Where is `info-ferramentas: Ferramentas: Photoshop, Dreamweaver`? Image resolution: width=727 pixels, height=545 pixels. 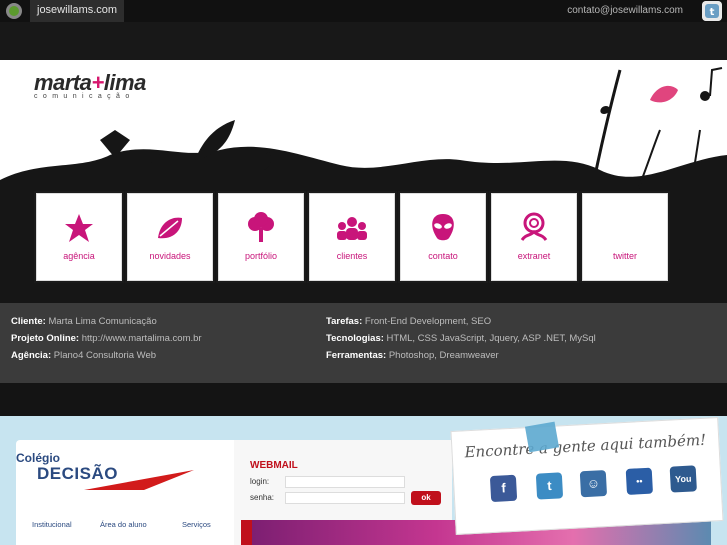
info-ferramentas: Ferramentas: Photoshop, Dreamweaver is located at coordinates (412, 355).